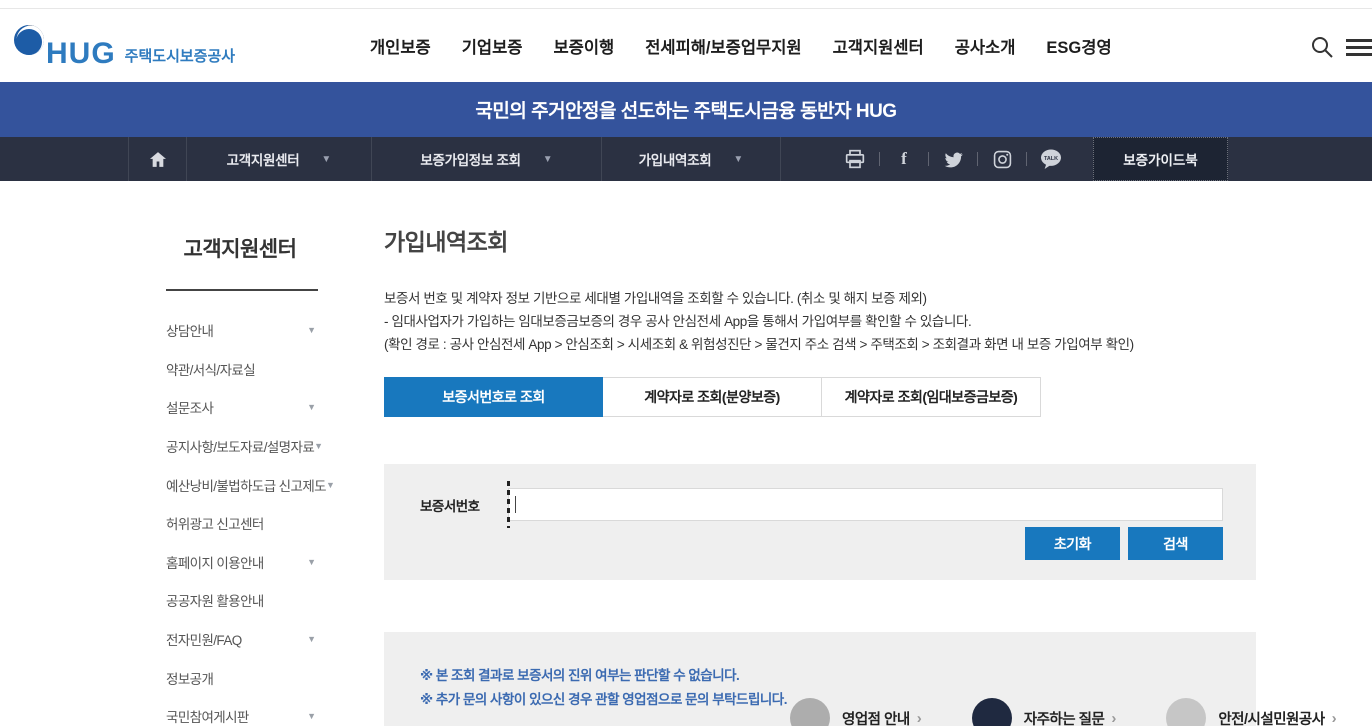  I want to click on tab-by-guarantee-number: 보증서번호로 조회, so click(493, 397).